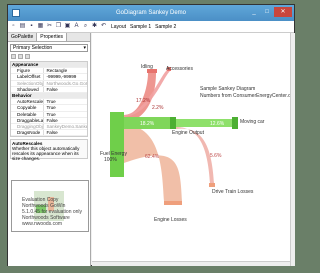 The height and width of the screenshot is (273, 320). I want to click on property-name: Shadowed, so click(28, 89).